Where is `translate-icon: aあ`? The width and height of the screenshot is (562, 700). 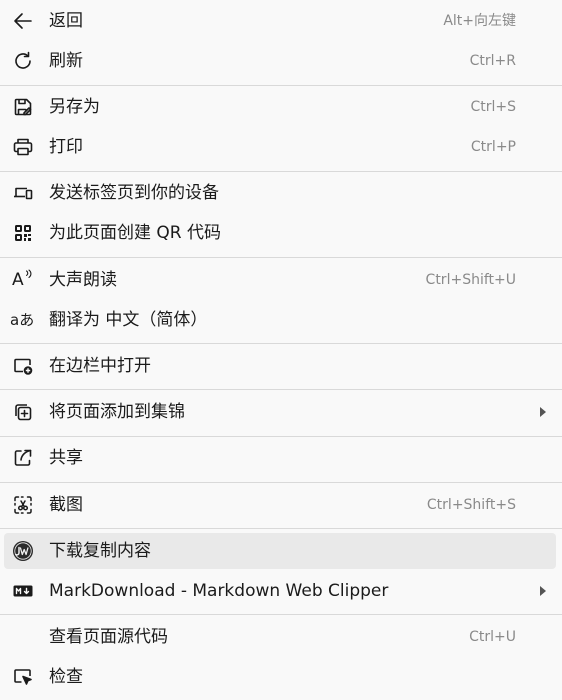 translate-icon: aあ is located at coordinates (22, 320).